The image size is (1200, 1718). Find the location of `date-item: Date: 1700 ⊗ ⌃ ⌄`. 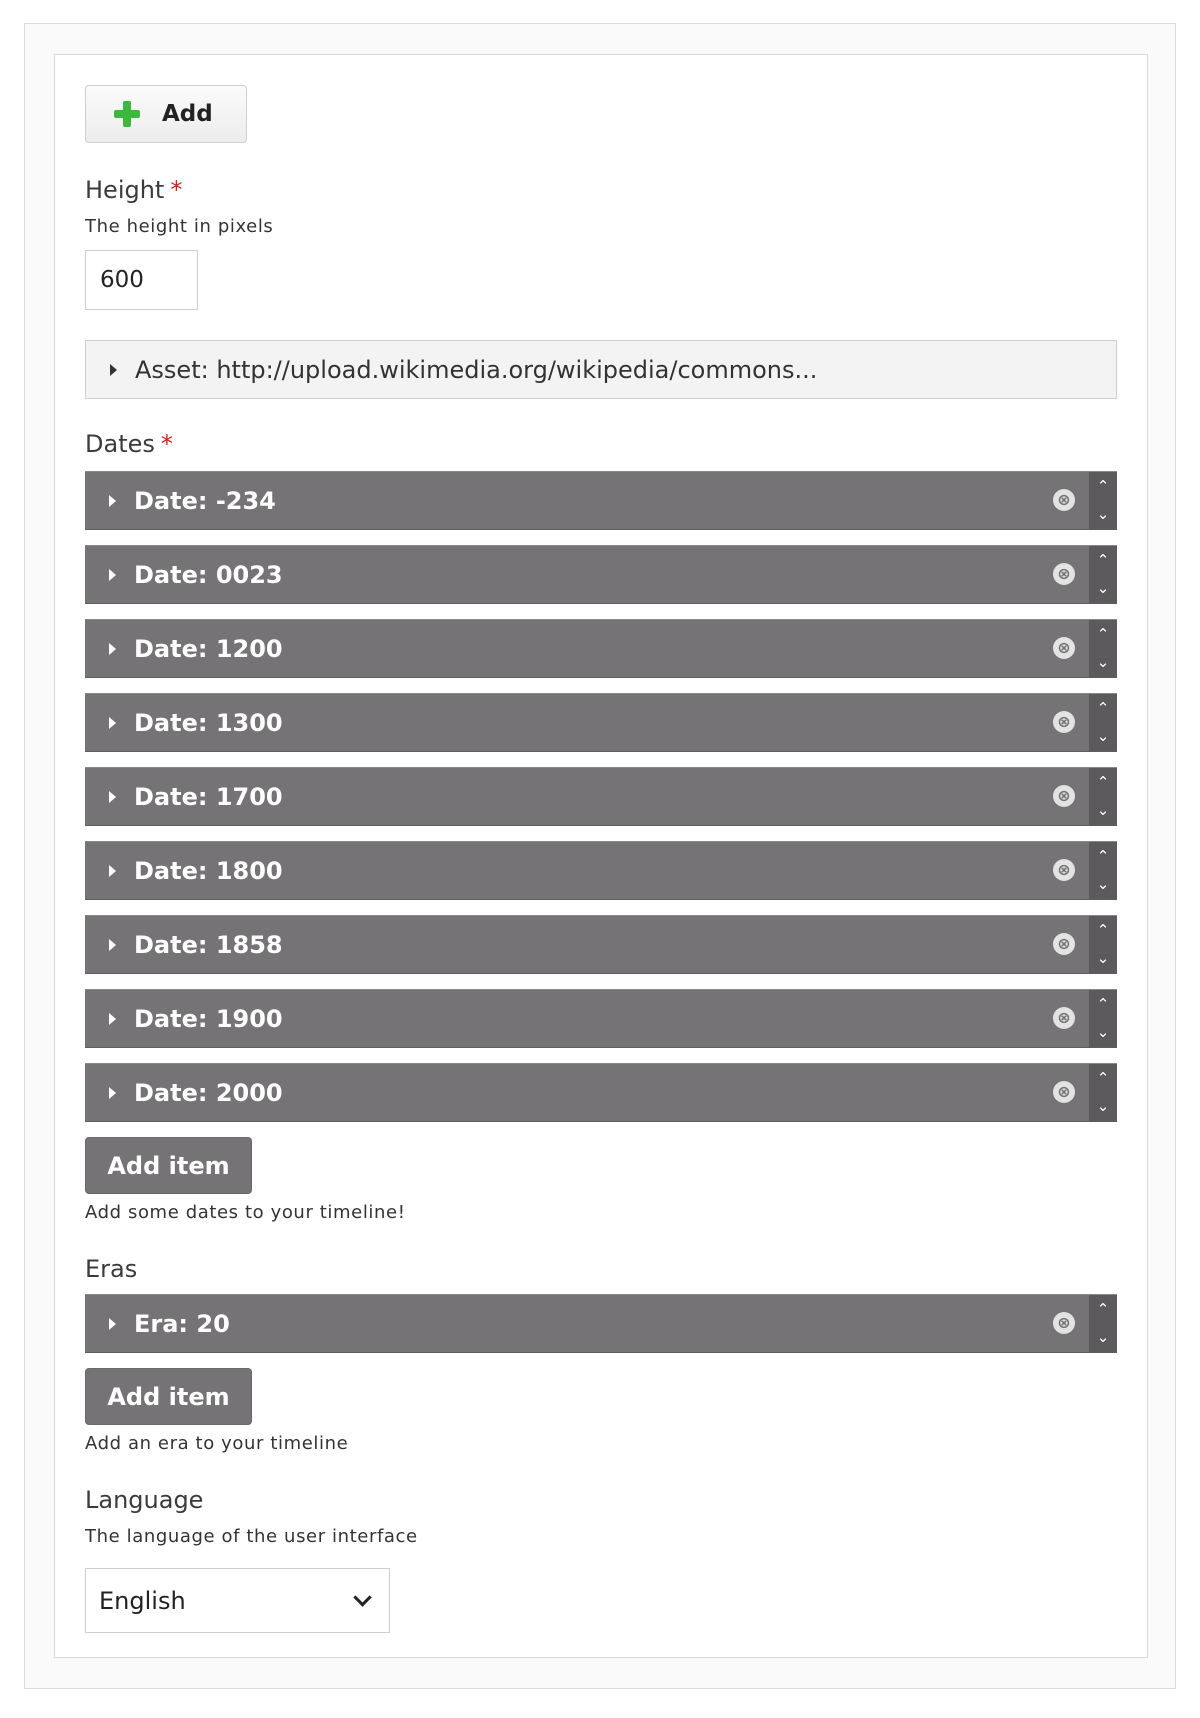

date-item: Date: 1700 ⊗ ⌃ ⌄ is located at coordinates (601, 796).